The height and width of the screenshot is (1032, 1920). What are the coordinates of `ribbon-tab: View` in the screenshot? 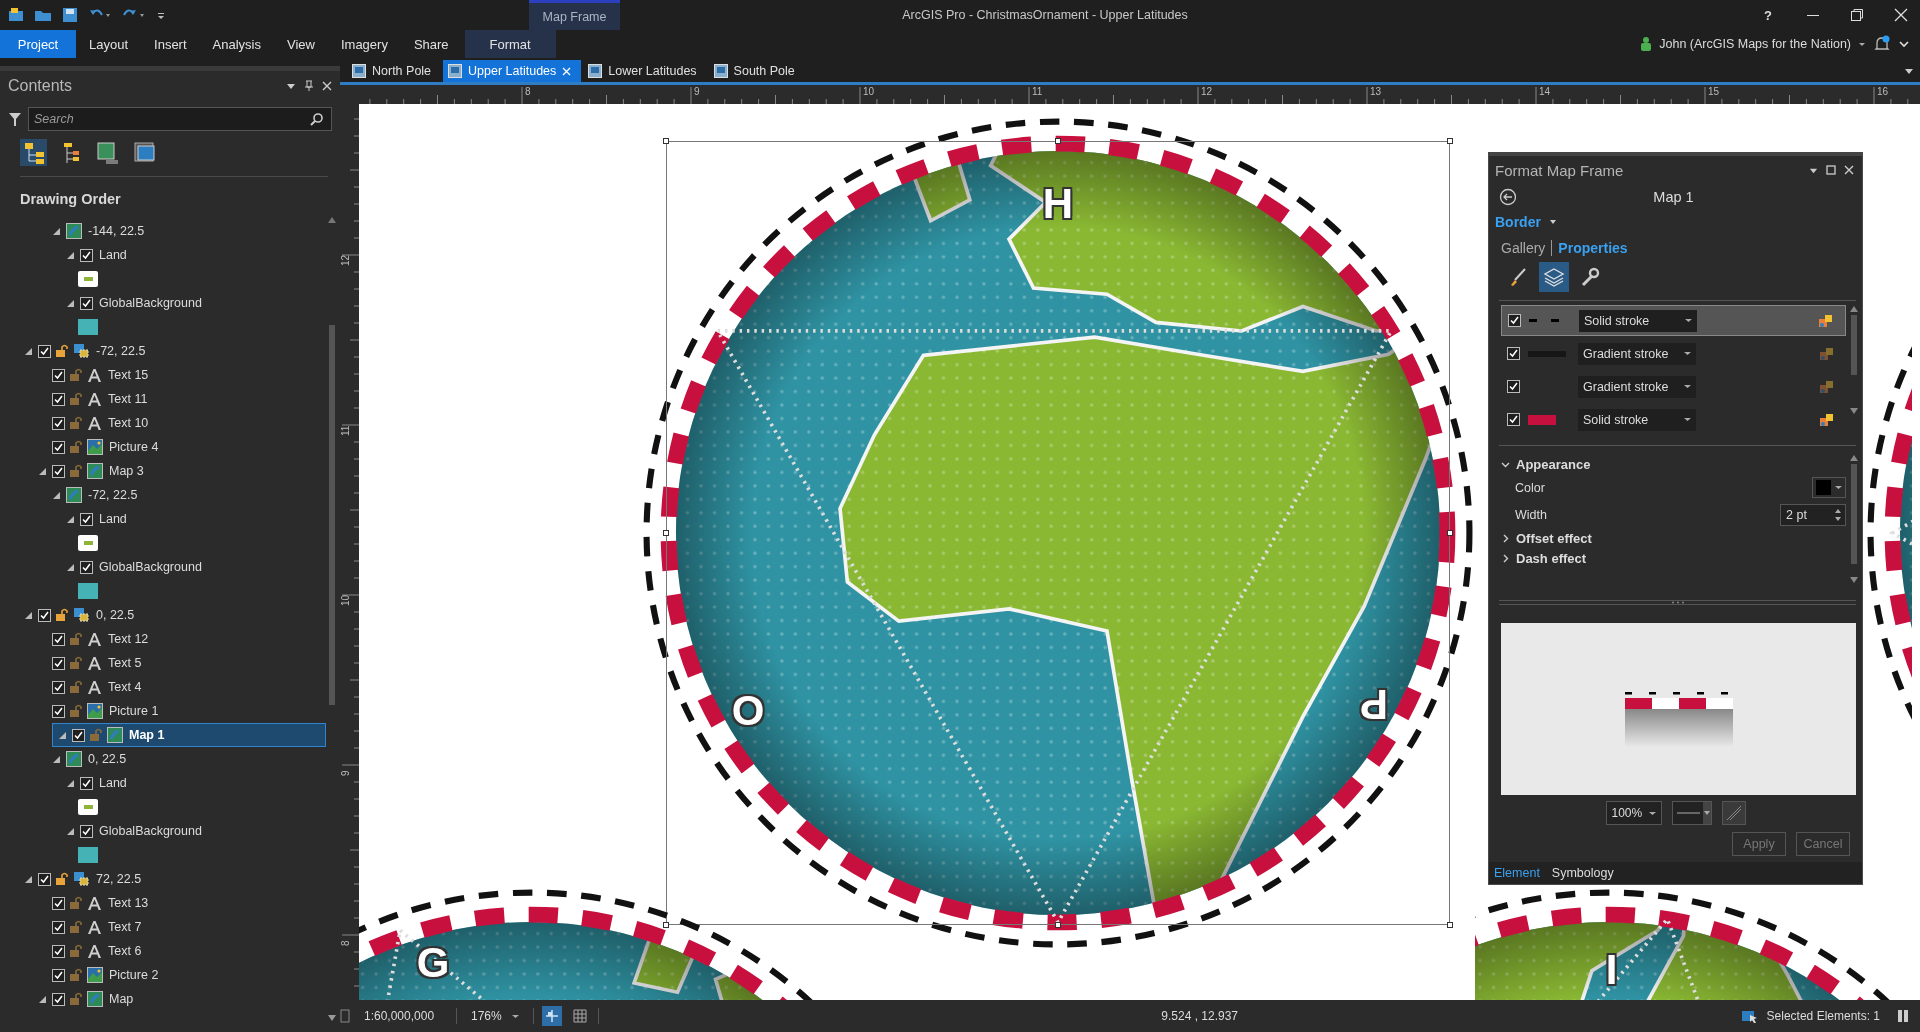 It's located at (301, 44).